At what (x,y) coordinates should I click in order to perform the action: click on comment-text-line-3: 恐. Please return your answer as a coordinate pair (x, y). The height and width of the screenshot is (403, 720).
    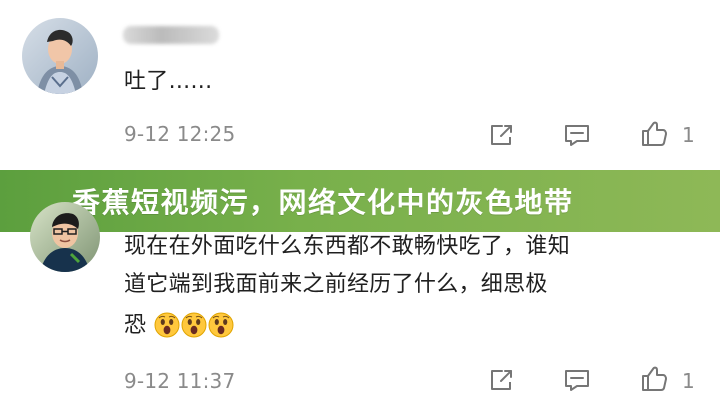
    Looking at the image, I should click on (135, 325).